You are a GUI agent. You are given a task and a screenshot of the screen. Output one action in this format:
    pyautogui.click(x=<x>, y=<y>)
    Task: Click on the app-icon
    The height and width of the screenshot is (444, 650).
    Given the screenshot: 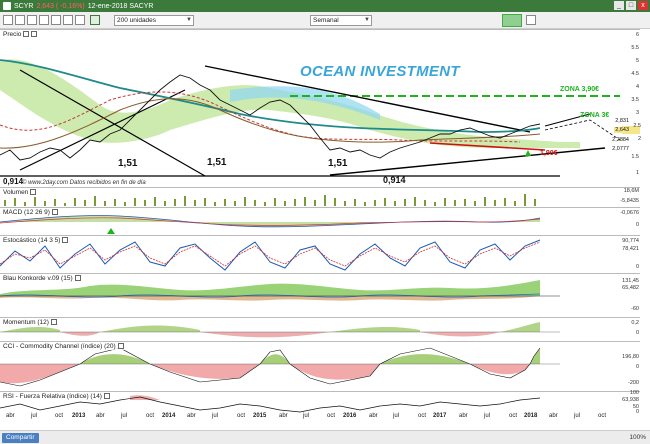 What is the action you would take?
    pyautogui.click(x=7, y=6)
    